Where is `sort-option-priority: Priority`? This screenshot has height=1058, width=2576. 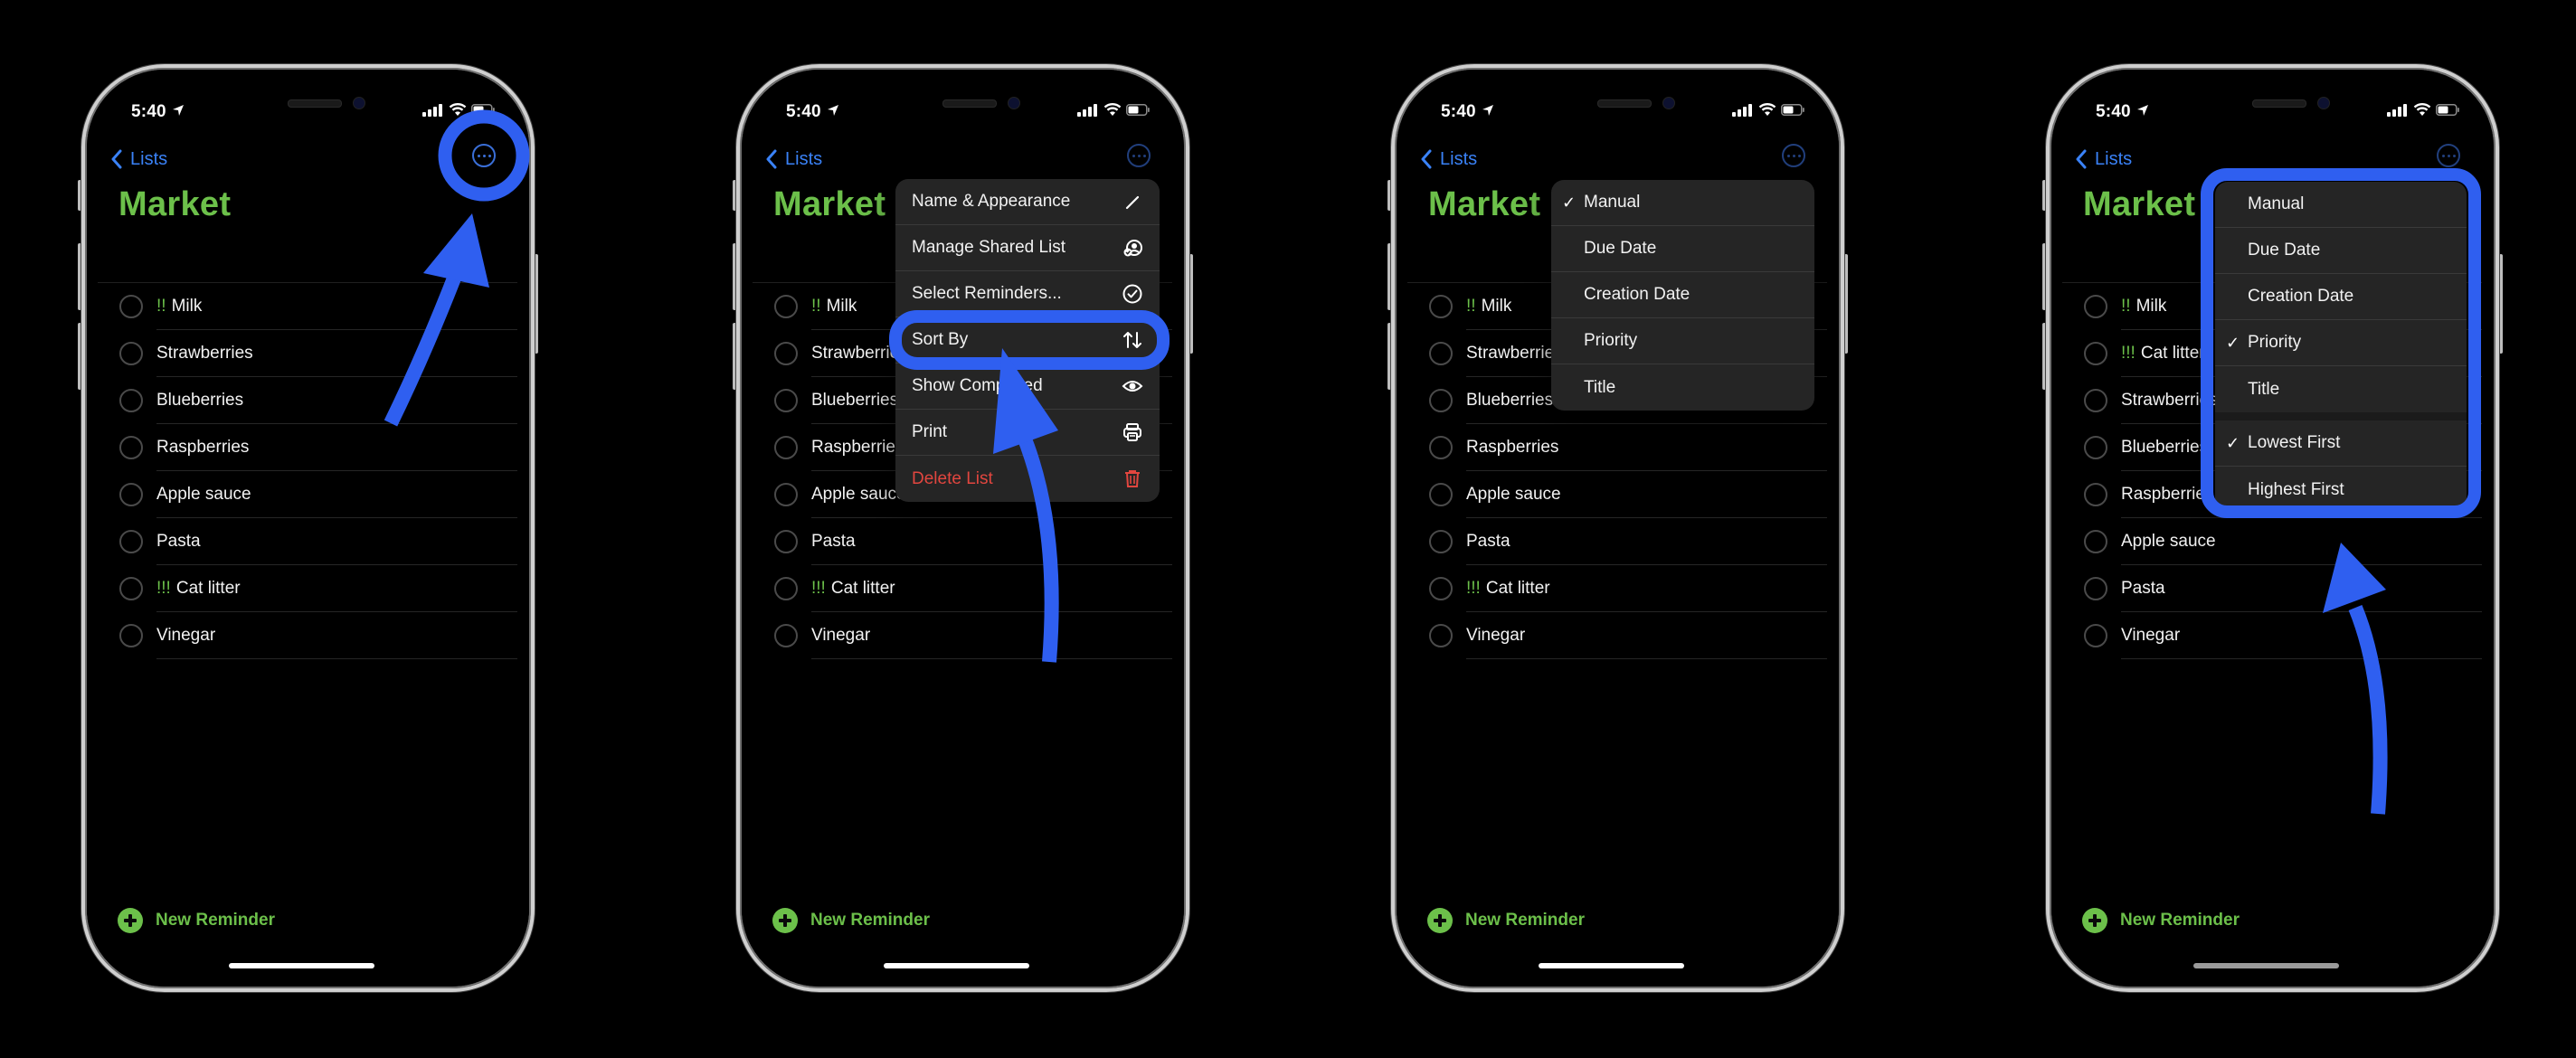
sort-option-priority: Priority is located at coordinates (1682, 341).